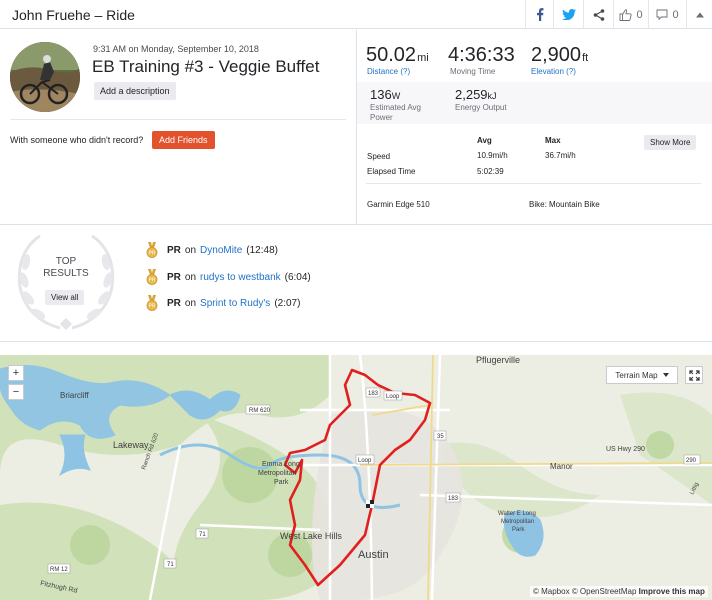 The image size is (712, 600). Describe the element at coordinates (131, 445) in the screenshot. I see `map-label-lakeway: Lakeway` at that location.